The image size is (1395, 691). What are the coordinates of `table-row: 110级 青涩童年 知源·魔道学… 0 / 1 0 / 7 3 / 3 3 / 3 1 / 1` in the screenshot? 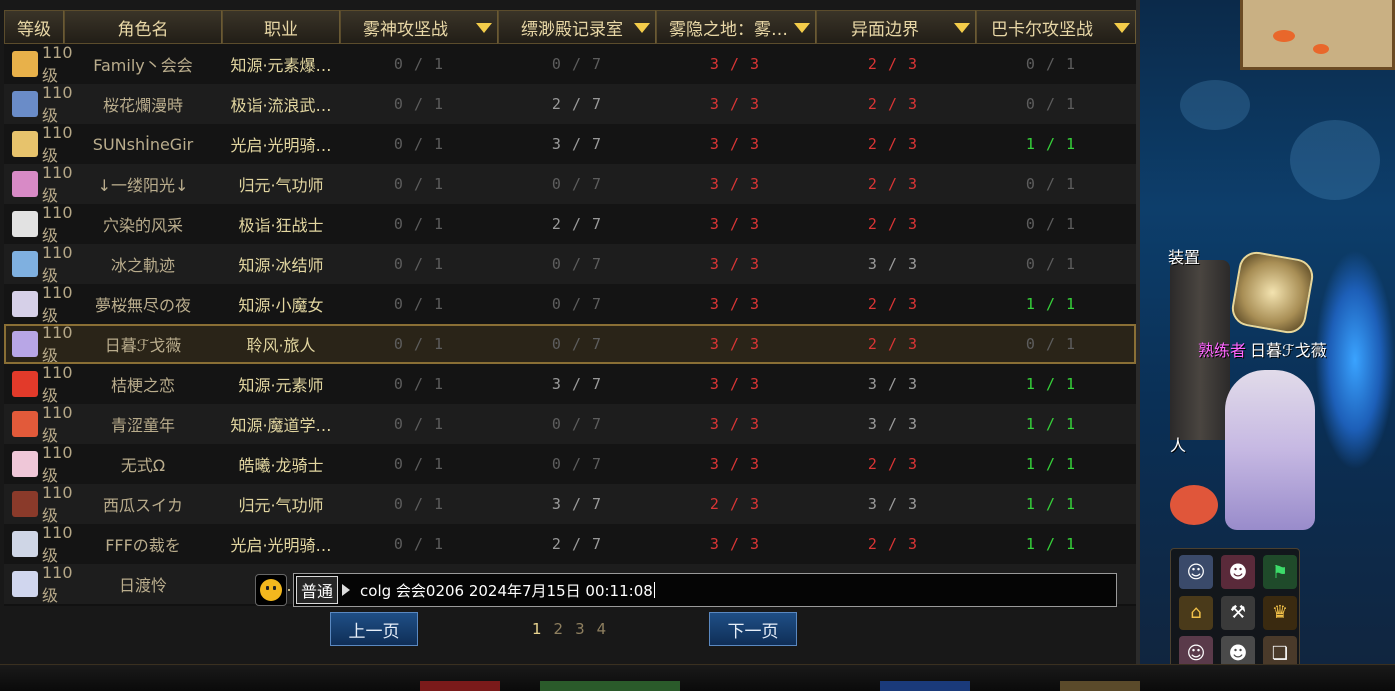 It's located at (570, 424).